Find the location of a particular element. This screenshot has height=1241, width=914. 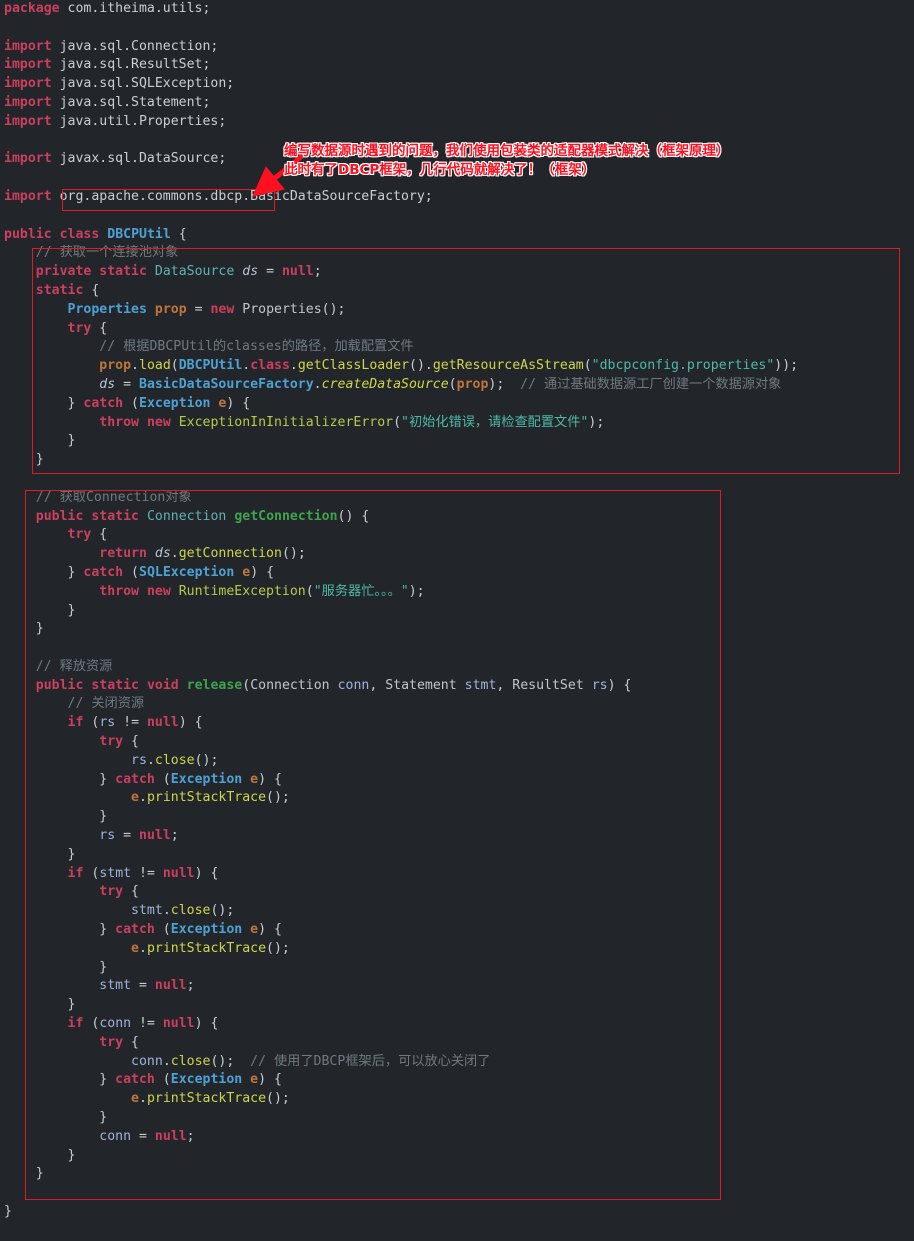

code-token: import is located at coordinates (28, 159).